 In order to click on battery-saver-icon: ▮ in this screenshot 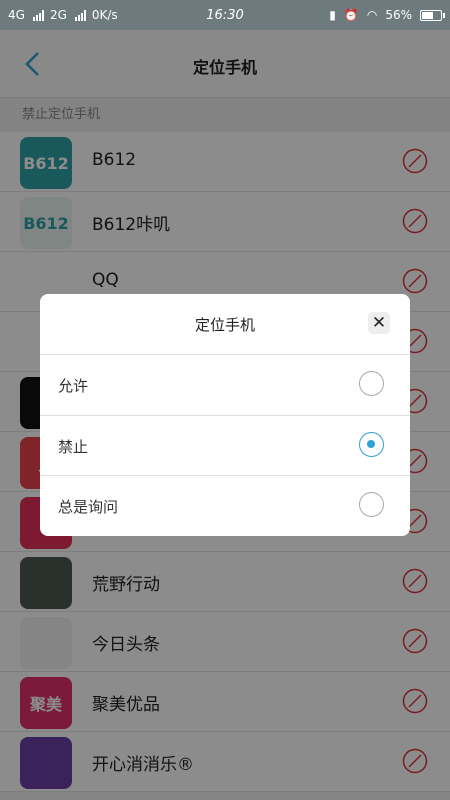, I will do `click(332, 15)`.